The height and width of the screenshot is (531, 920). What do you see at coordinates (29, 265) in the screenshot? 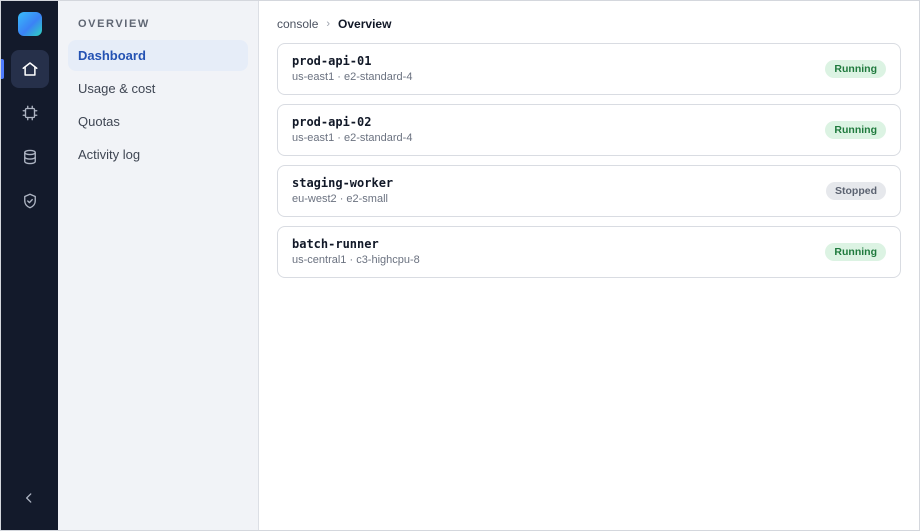
I see `icon-rail` at bounding box center [29, 265].